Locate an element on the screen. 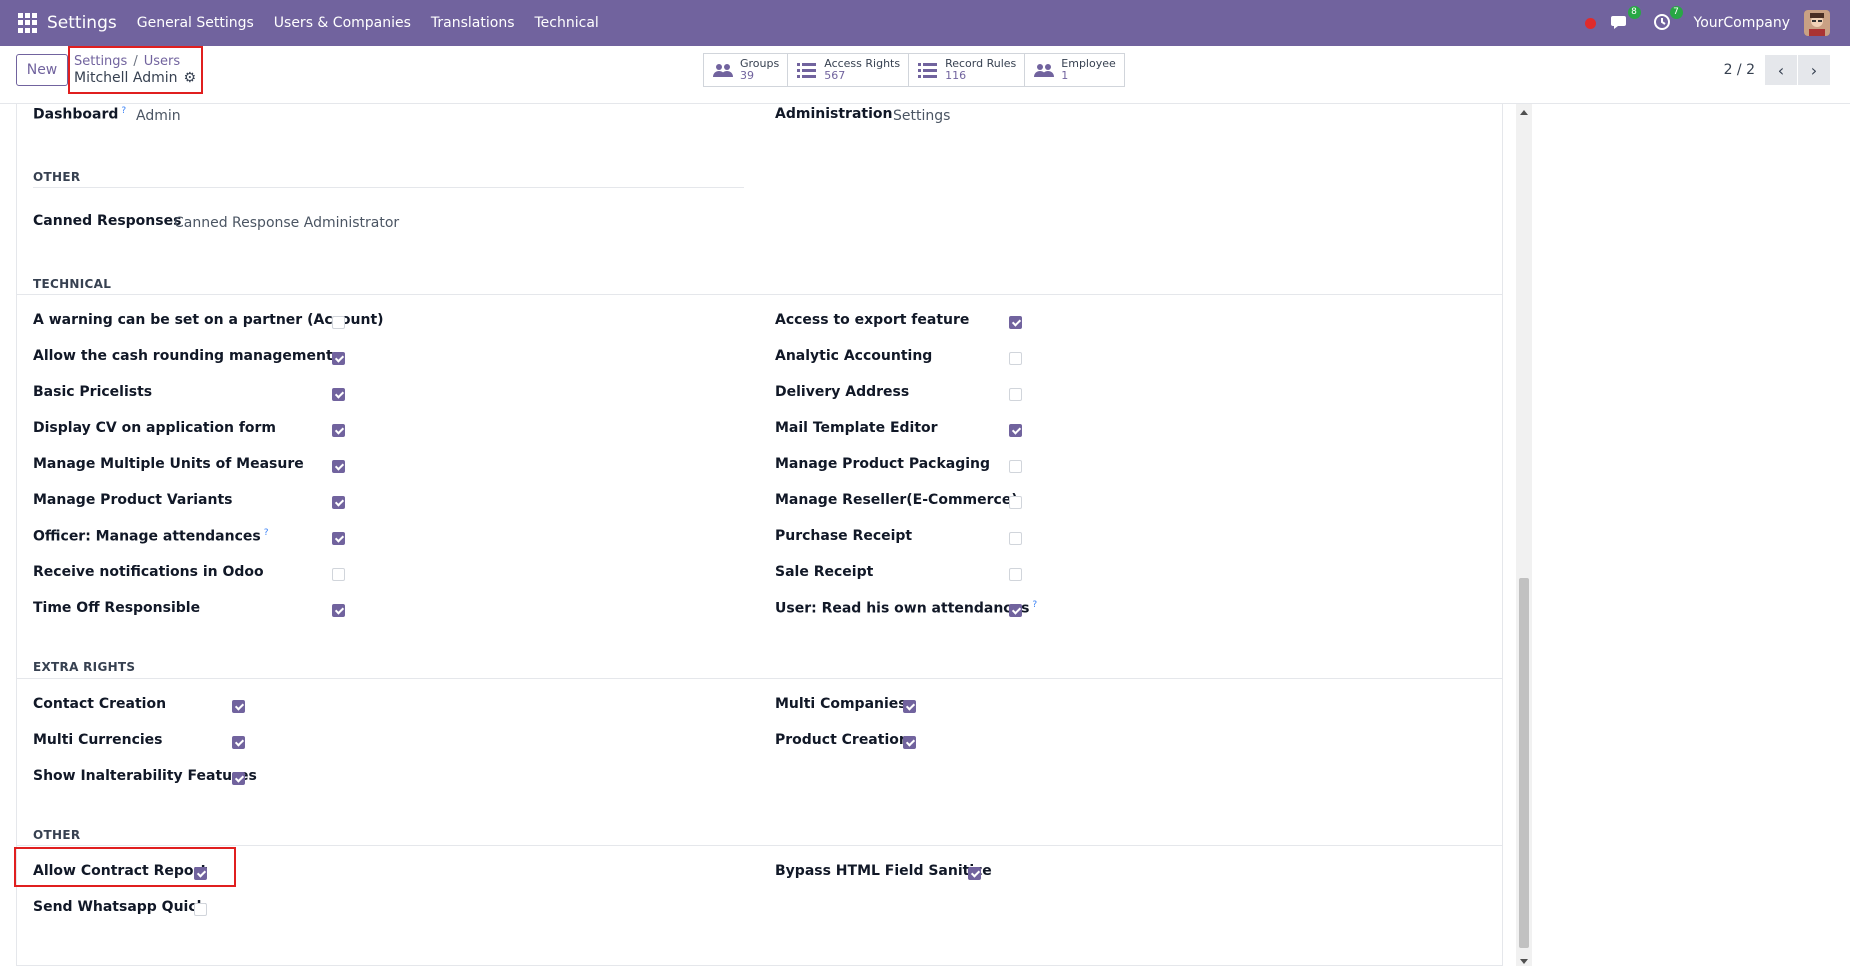 The height and width of the screenshot is (966, 1850). bypass-html-field-sanitize-checkbox is located at coordinates (974, 873).